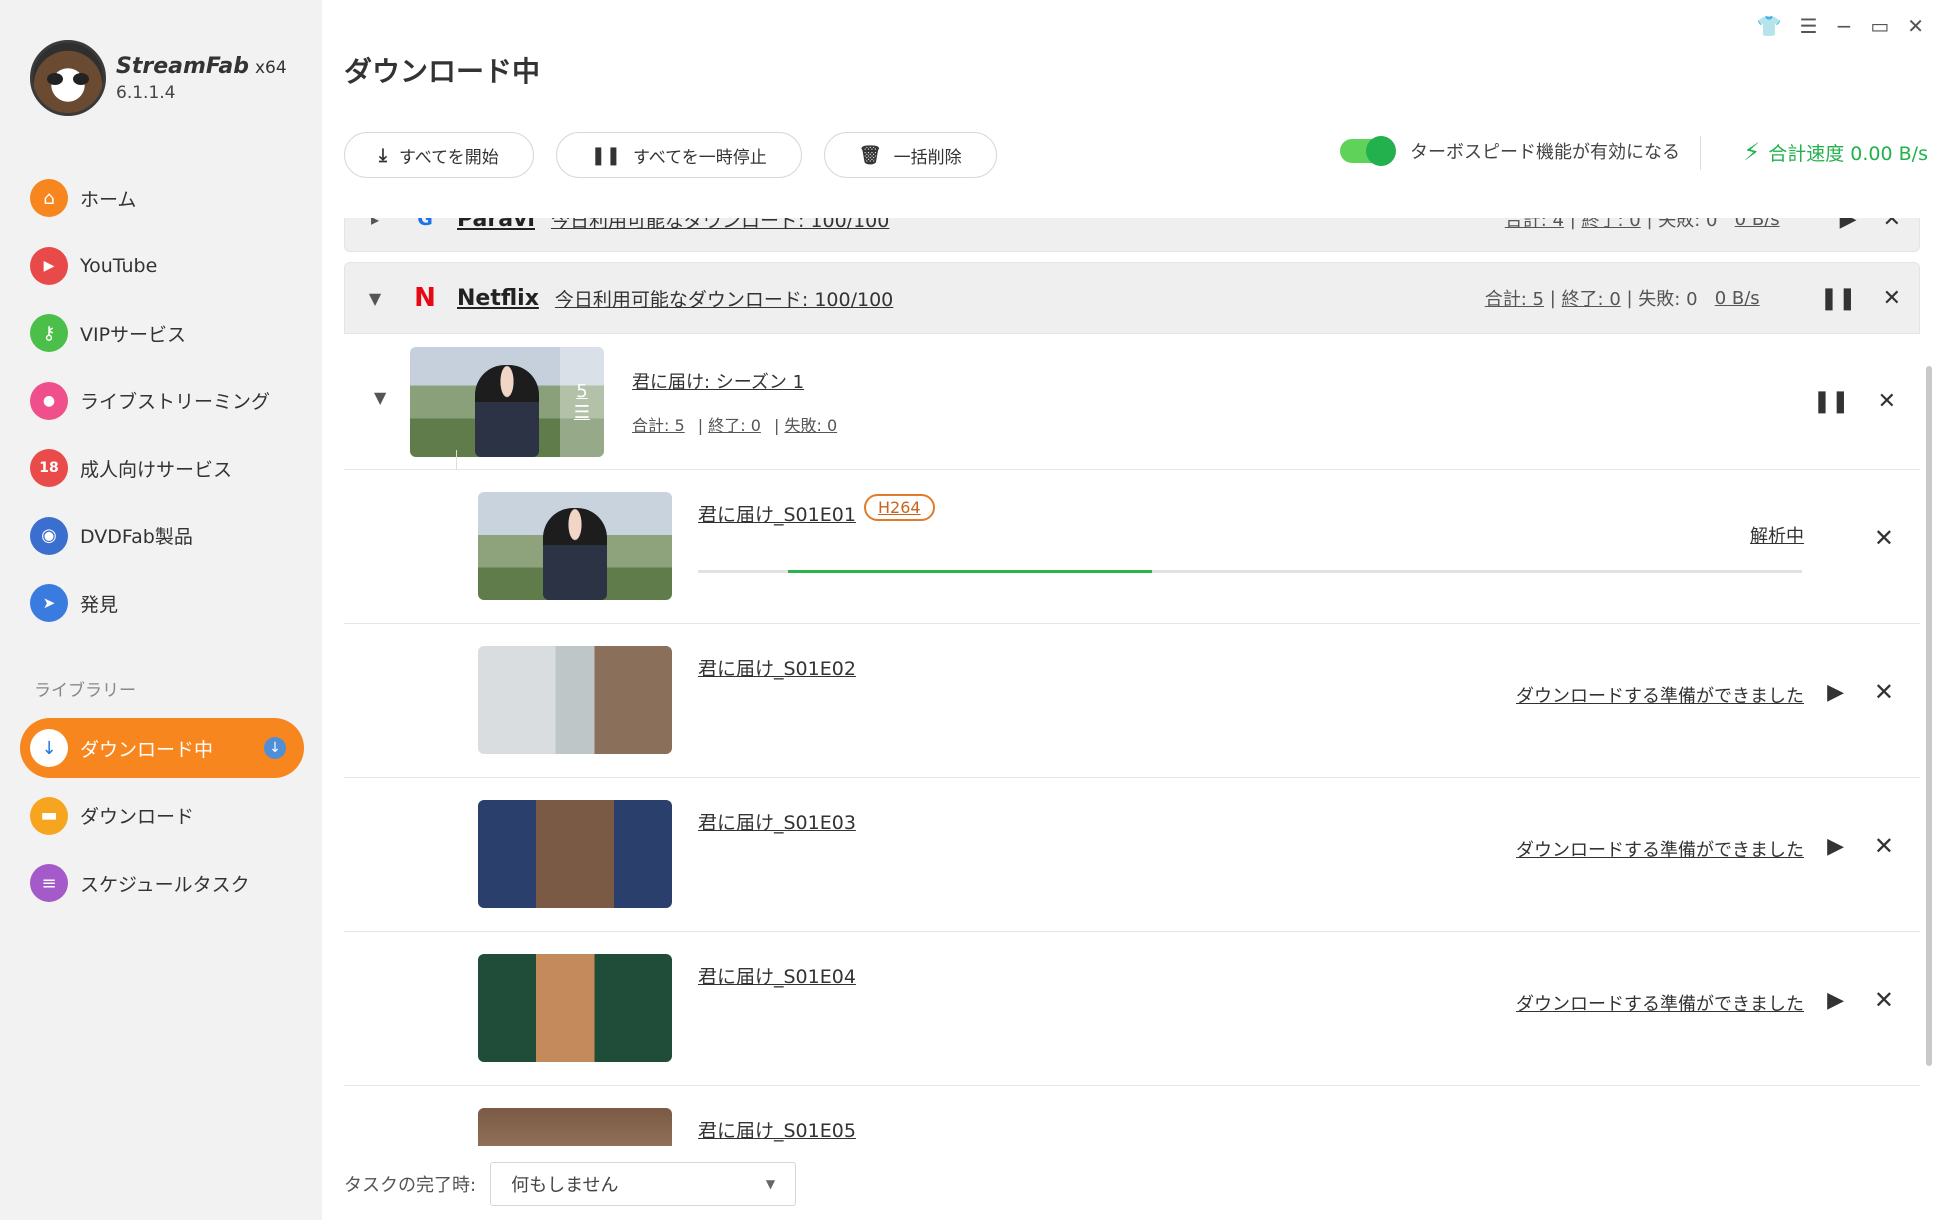  What do you see at coordinates (175, 402) in the screenshot?
I see `nav-label: ライブストリーミング` at bounding box center [175, 402].